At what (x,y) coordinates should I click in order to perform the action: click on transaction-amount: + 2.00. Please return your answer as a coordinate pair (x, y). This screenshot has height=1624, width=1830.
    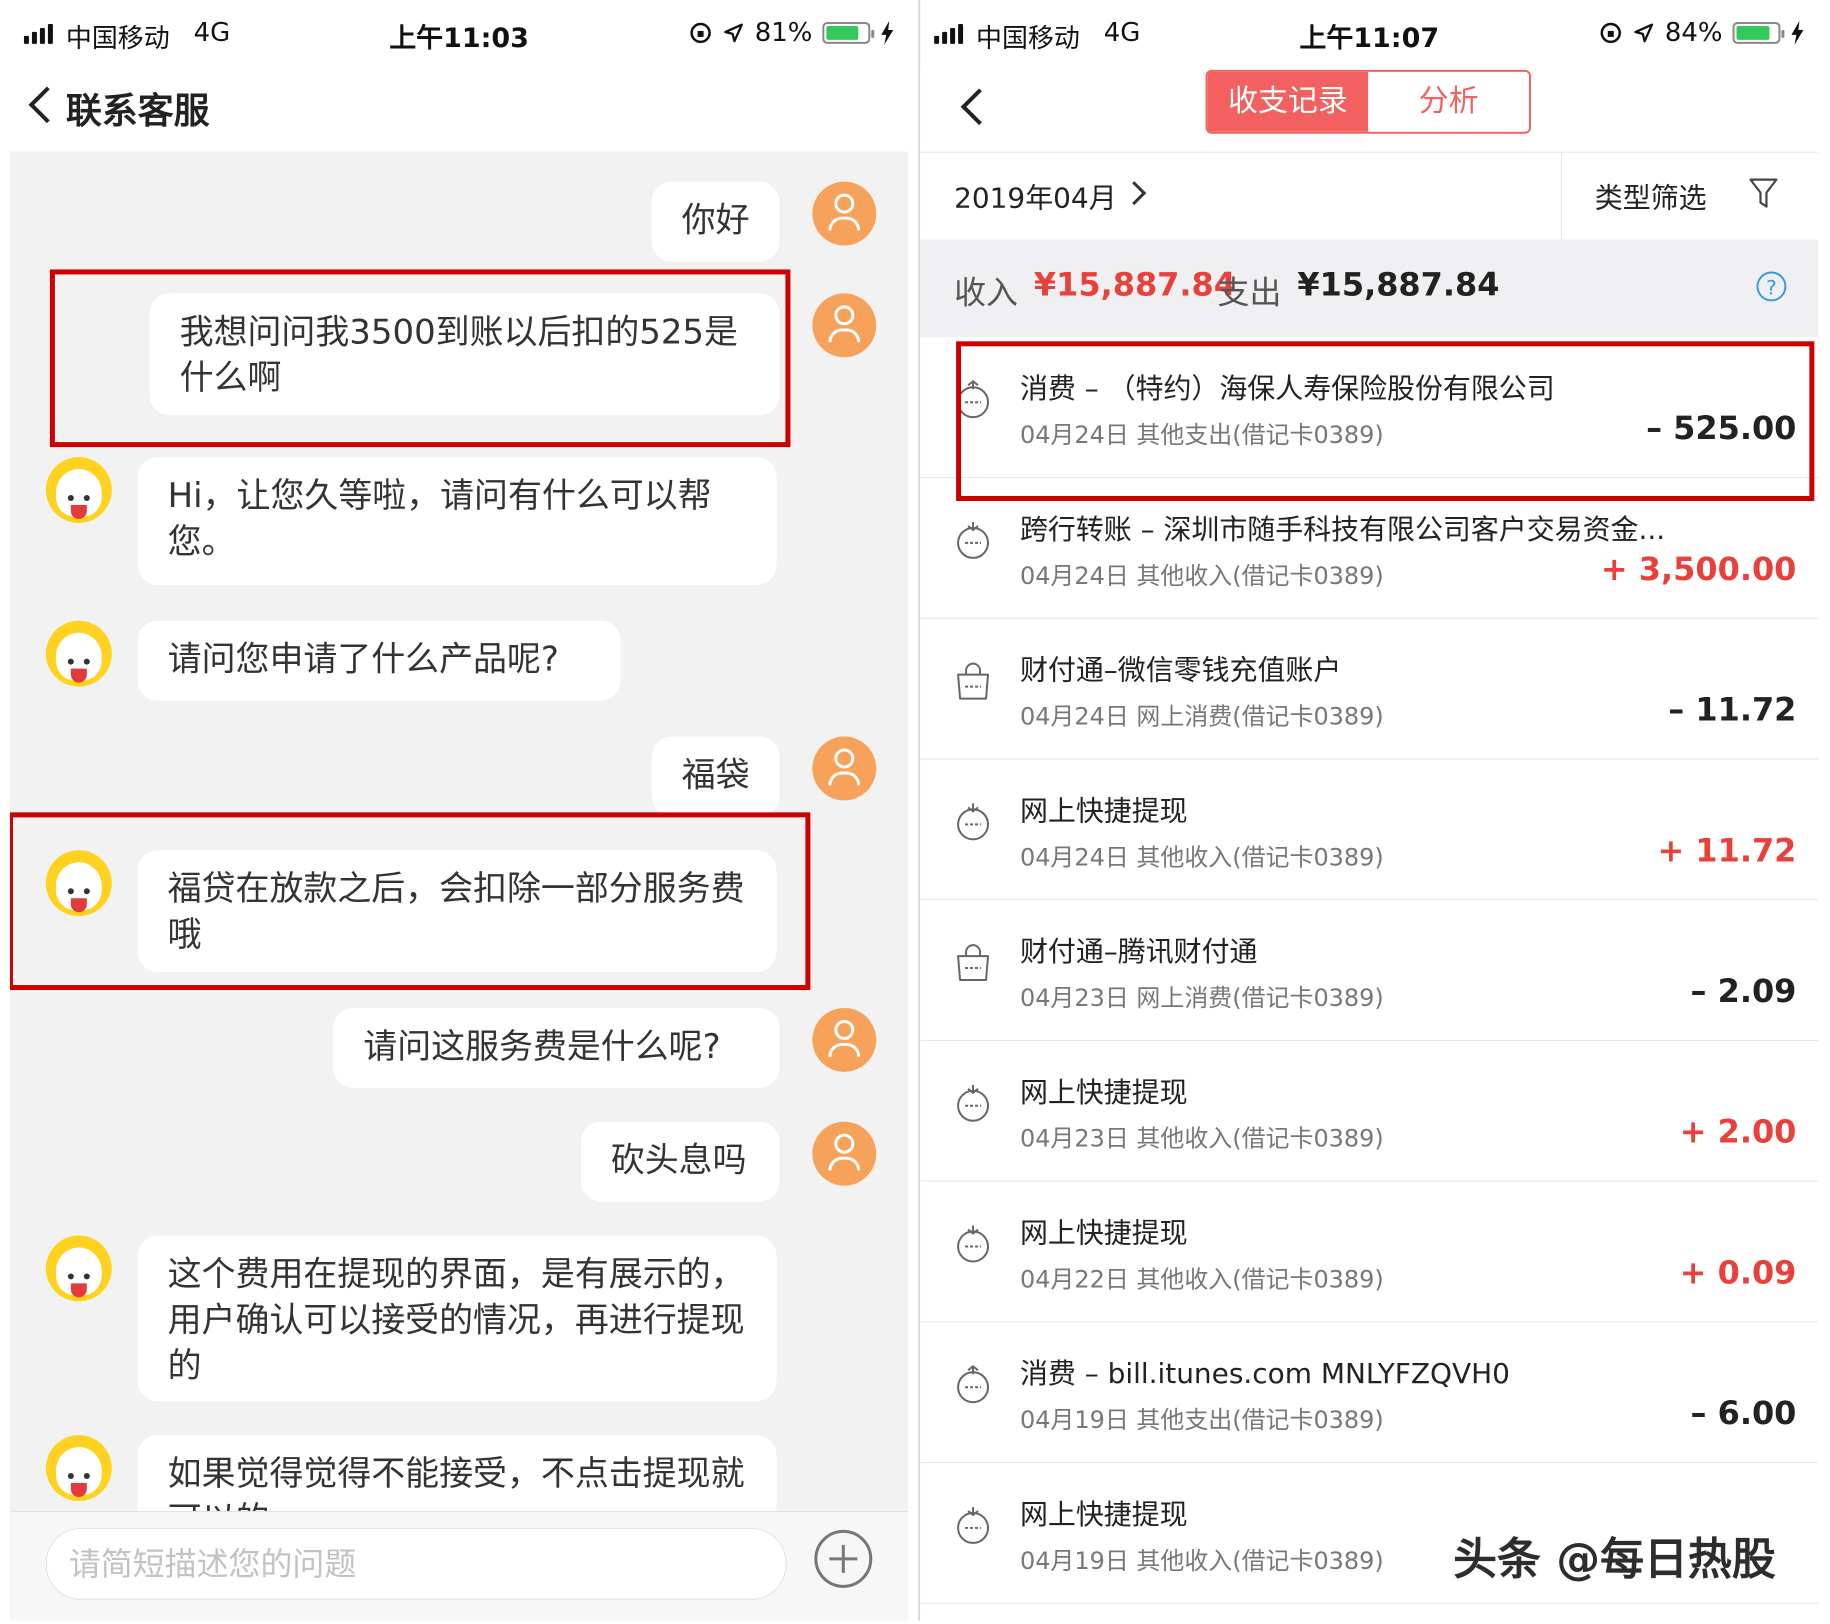
    Looking at the image, I should click on (1738, 1131).